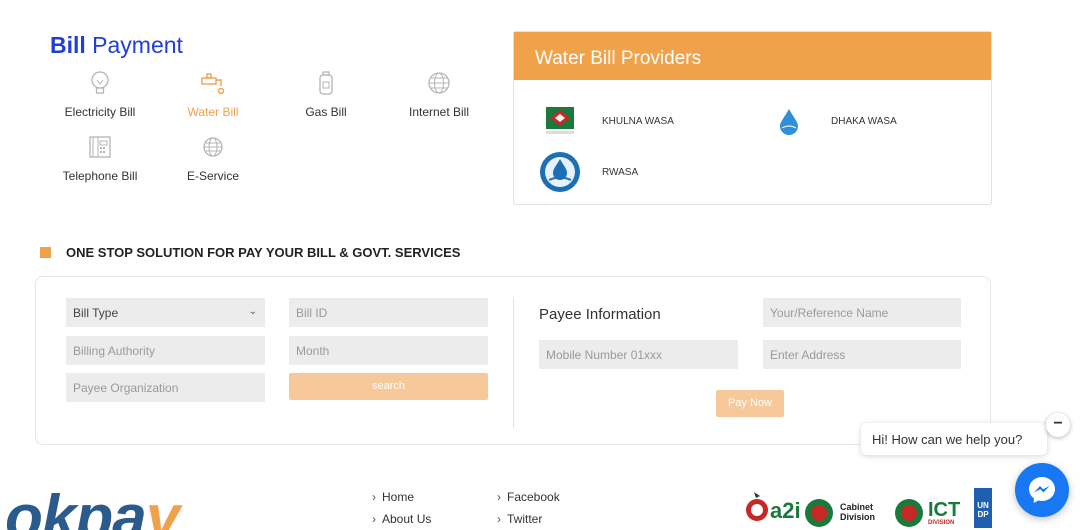 This screenshot has height=530, width=1080. What do you see at coordinates (326, 112) in the screenshot?
I see `category-label: Gas Bill` at bounding box center [326, 112].